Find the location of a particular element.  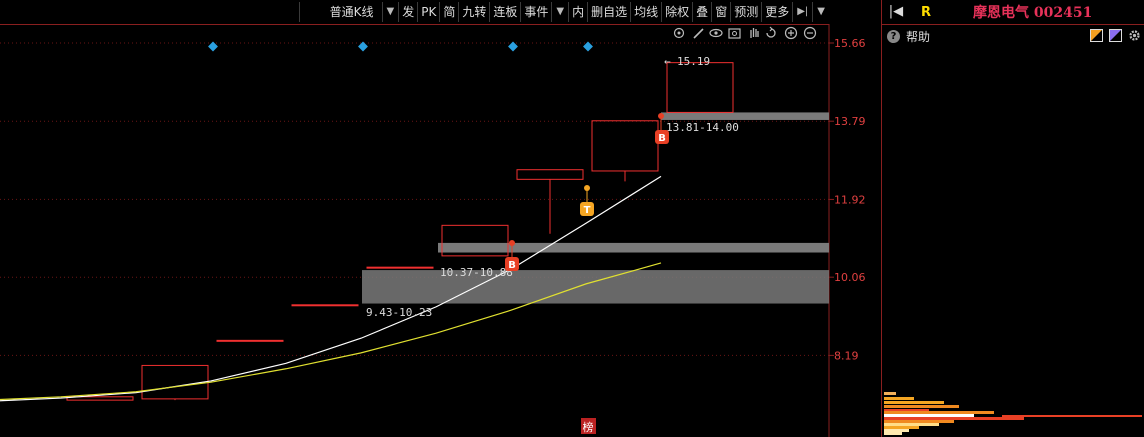

price-axis: 15.66 13.79 11.92 10.06 8.19 is located at coordinates (847, 199).